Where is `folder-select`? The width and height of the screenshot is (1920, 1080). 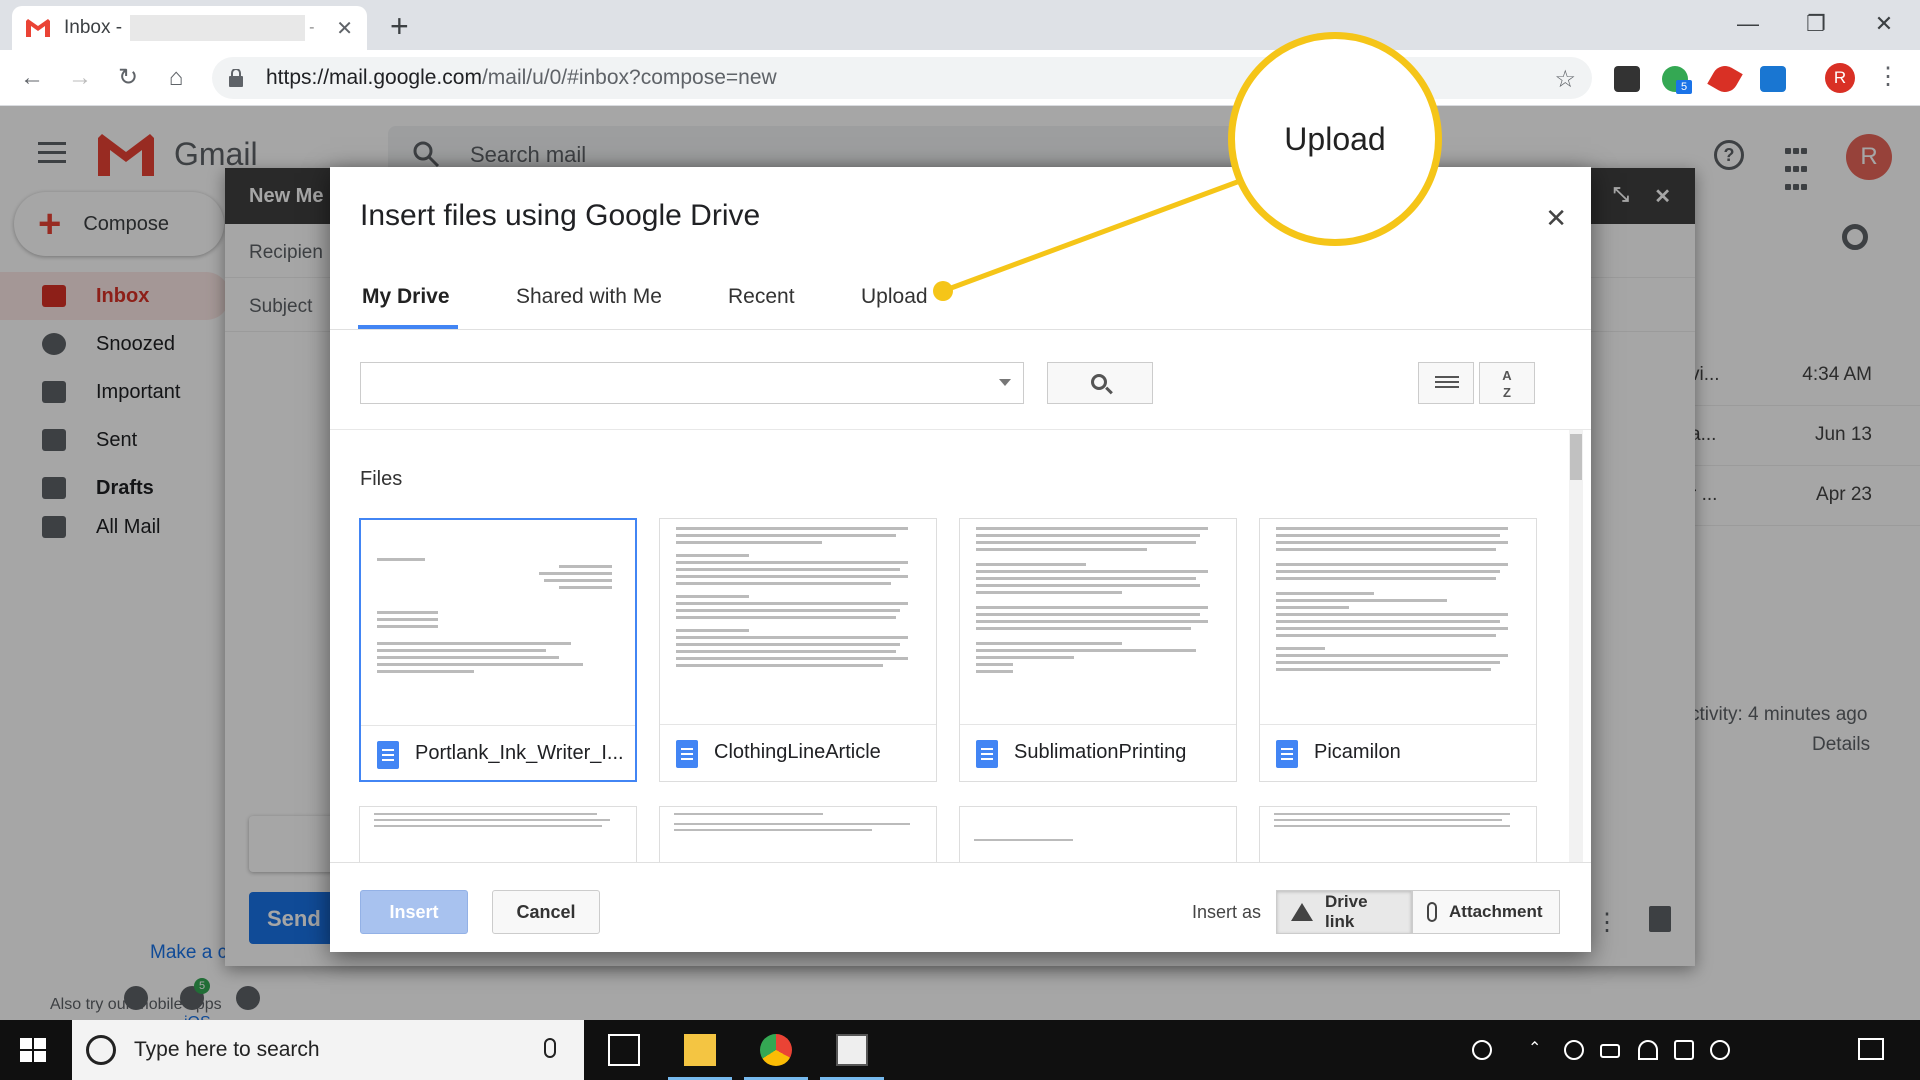 folder-select is located at coordinates (692, 383).